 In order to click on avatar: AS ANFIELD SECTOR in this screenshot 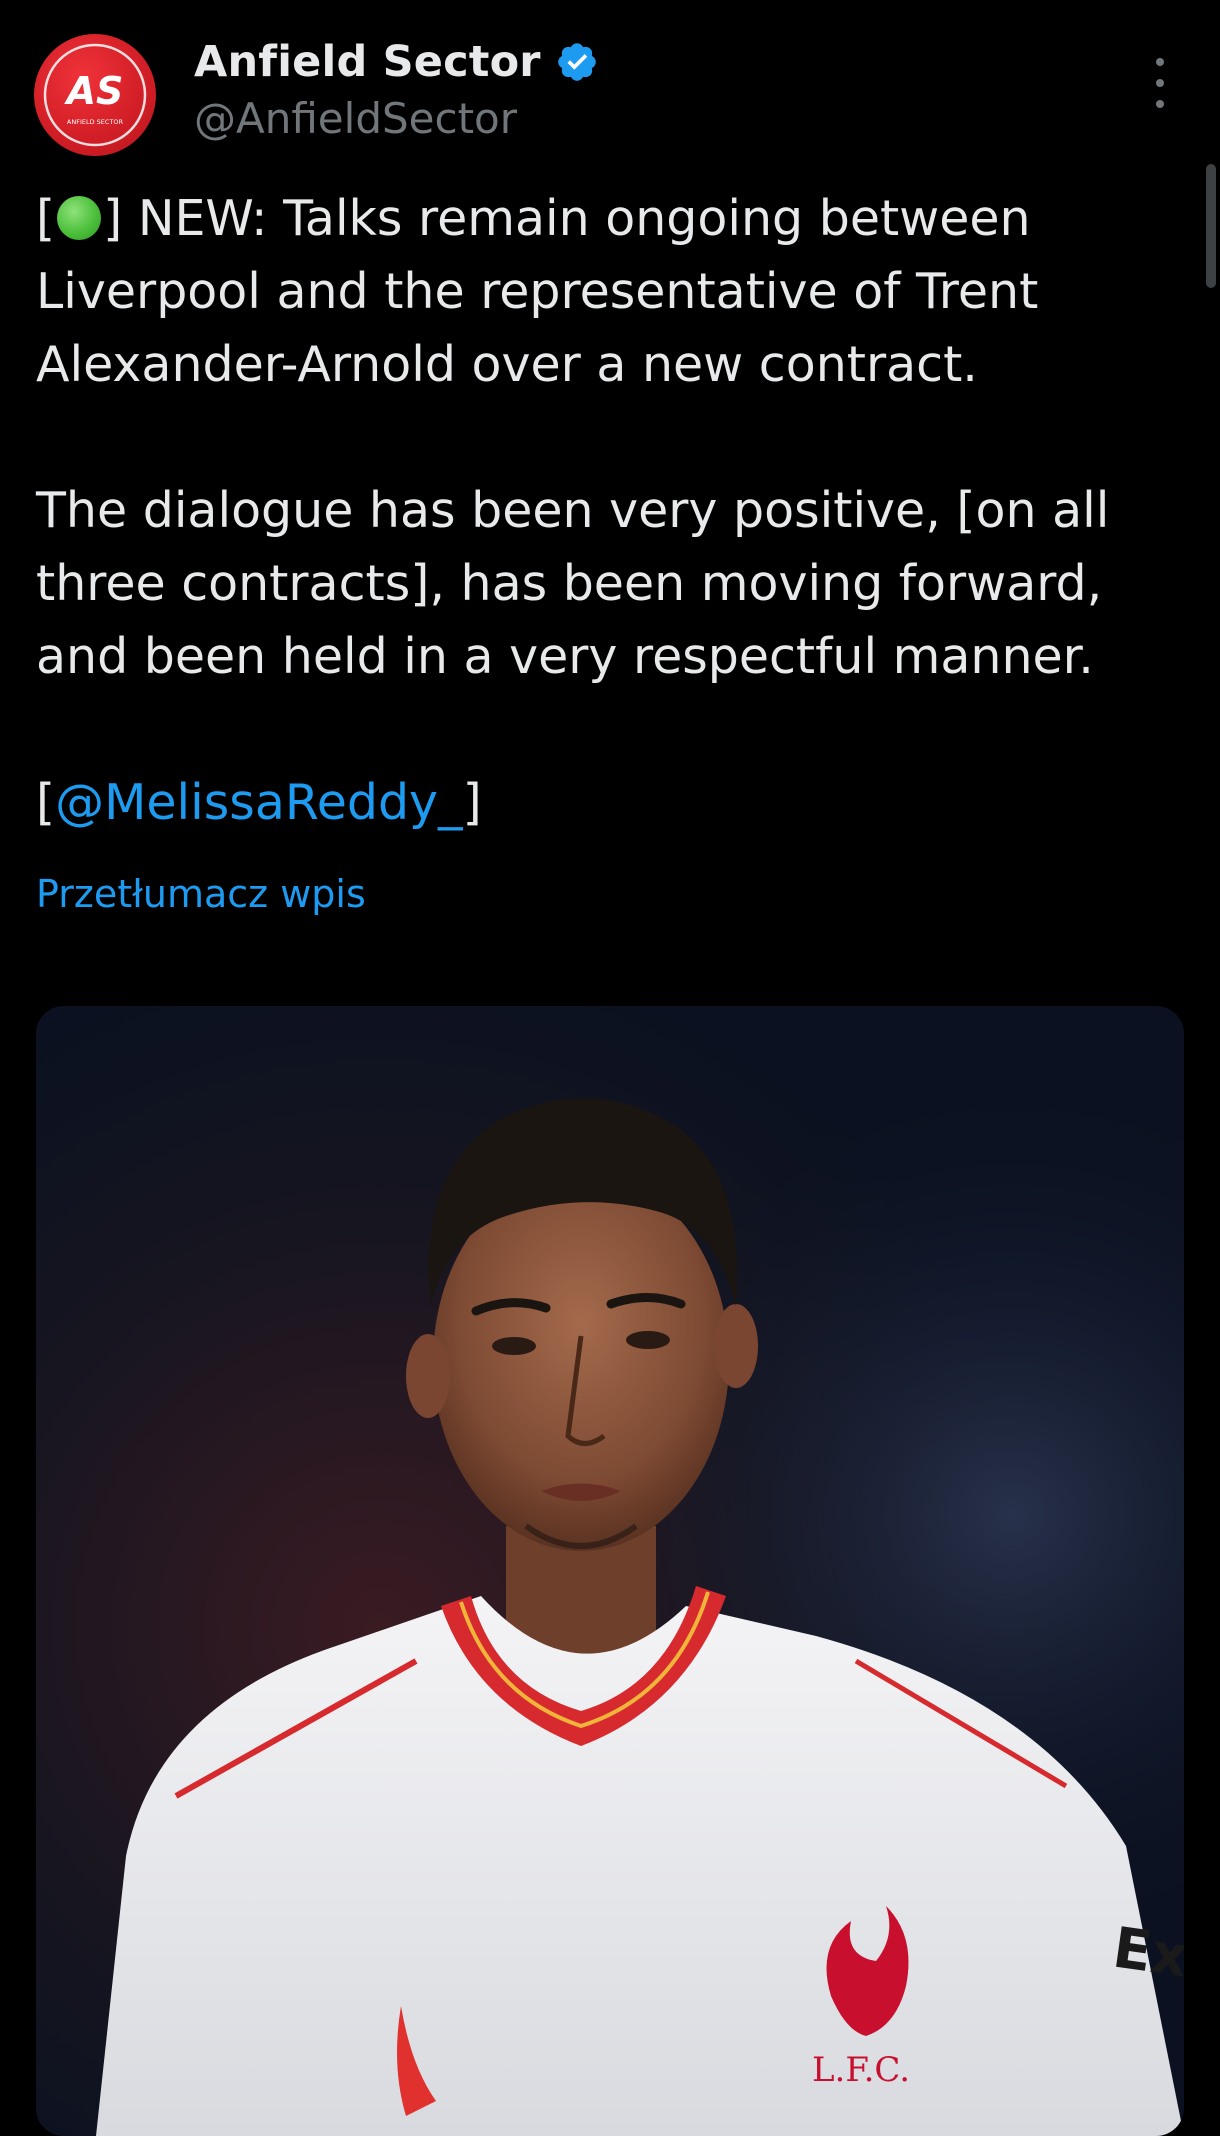, I will do `click(95, 95)`.